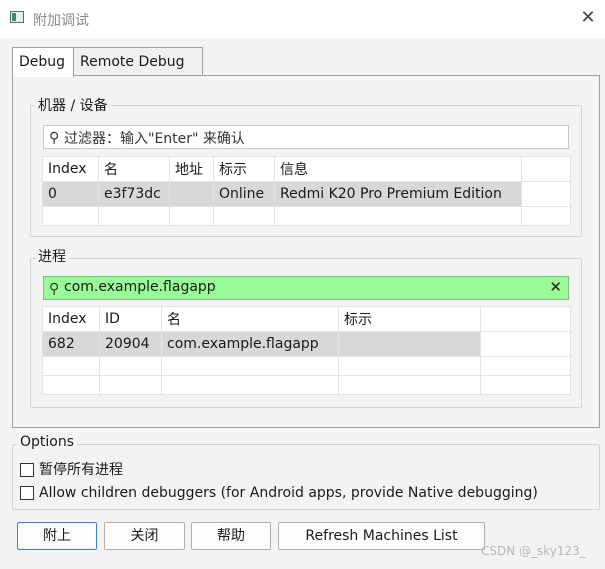 This screenshot has width=605, height=569. I want to click on column-header: 地址, so click(191, 169).